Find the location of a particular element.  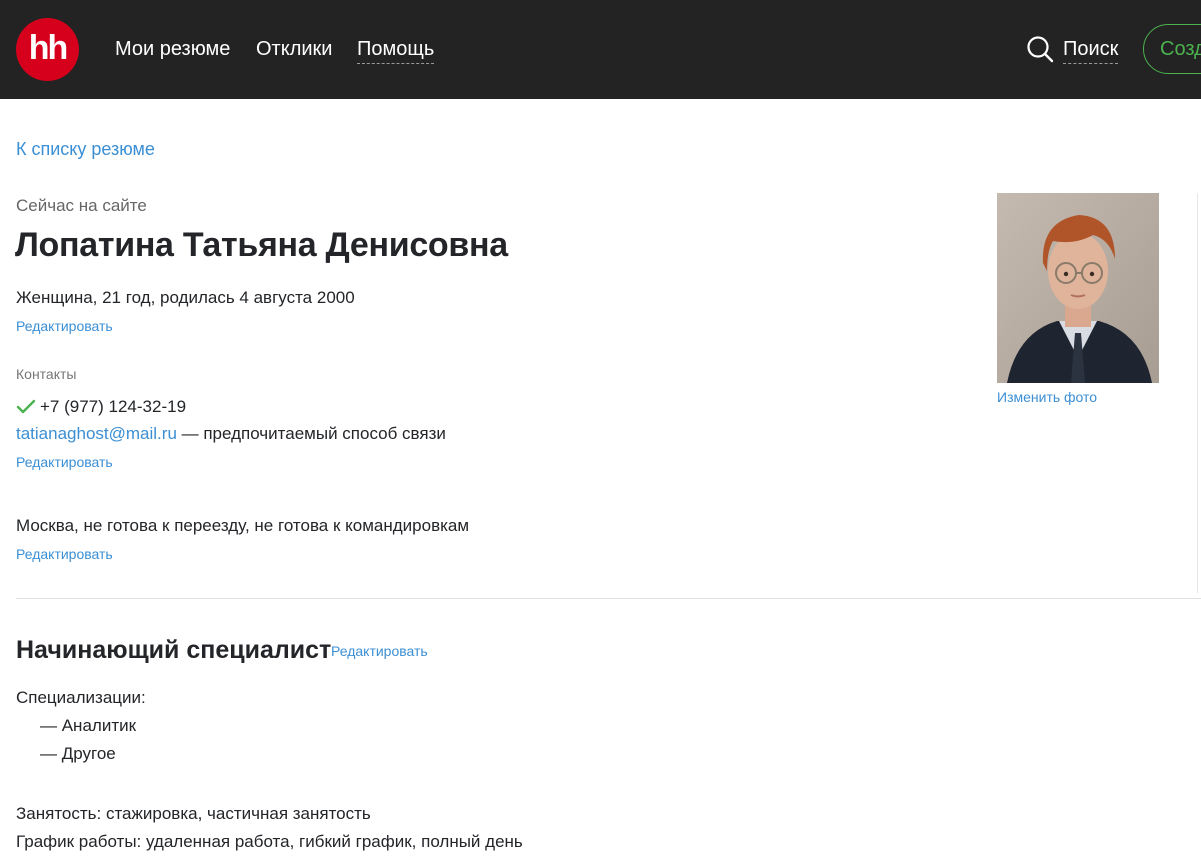

specialization-item: — Аналитик is located at coordinates (88, 725).